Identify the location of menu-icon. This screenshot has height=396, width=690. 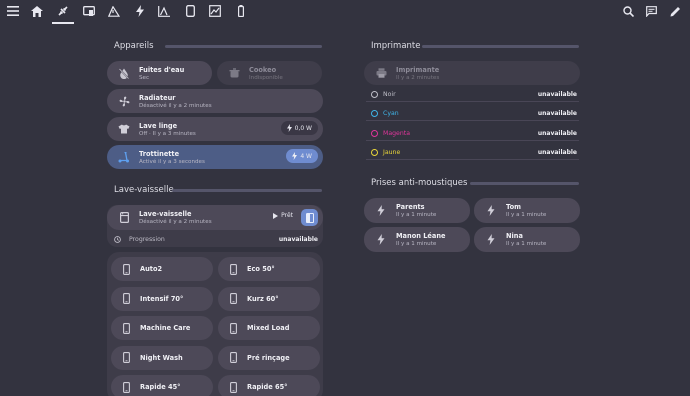
(13, 11).